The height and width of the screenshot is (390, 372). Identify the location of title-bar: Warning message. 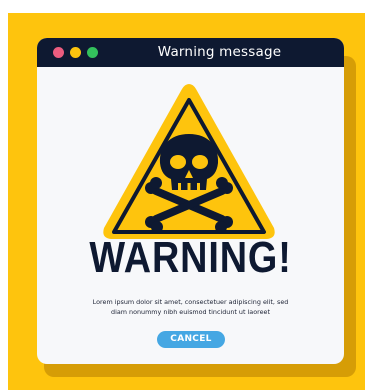
(190, 52).